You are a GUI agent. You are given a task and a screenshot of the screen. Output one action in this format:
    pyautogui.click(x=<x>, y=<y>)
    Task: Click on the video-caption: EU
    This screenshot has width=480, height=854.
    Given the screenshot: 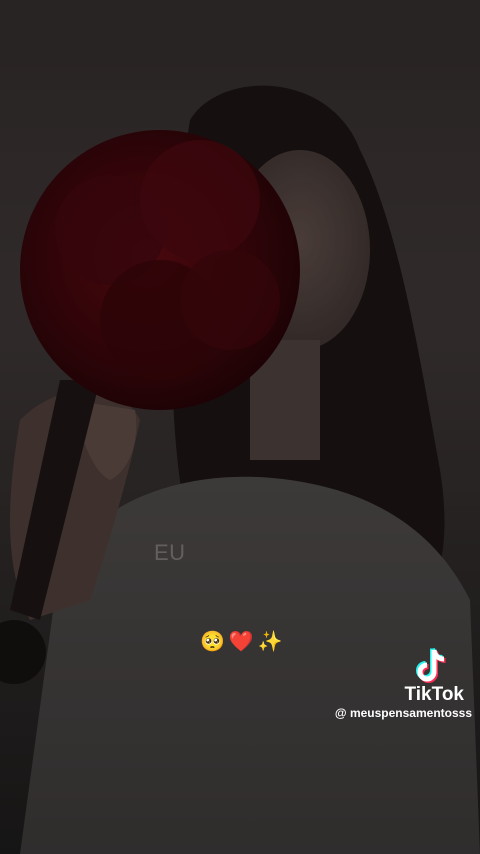 What is the action you would take?
    pyautogui.click(x=170, y=552)
    